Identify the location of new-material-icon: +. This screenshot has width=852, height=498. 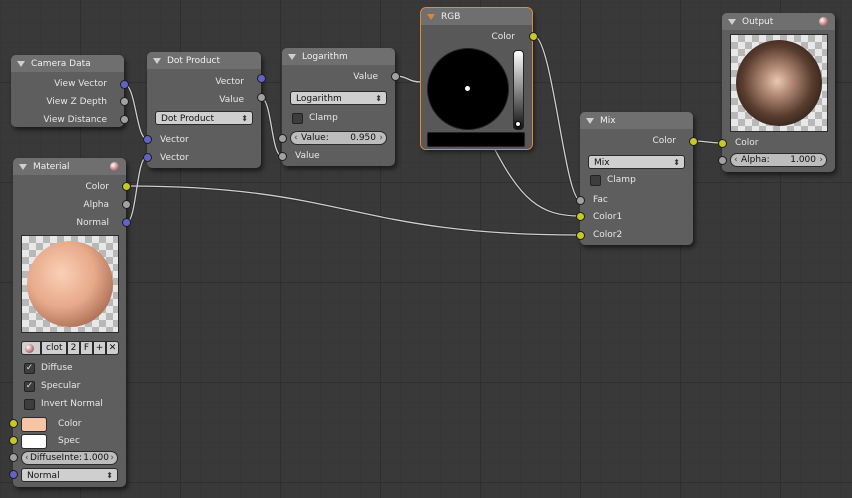
(99, 348).